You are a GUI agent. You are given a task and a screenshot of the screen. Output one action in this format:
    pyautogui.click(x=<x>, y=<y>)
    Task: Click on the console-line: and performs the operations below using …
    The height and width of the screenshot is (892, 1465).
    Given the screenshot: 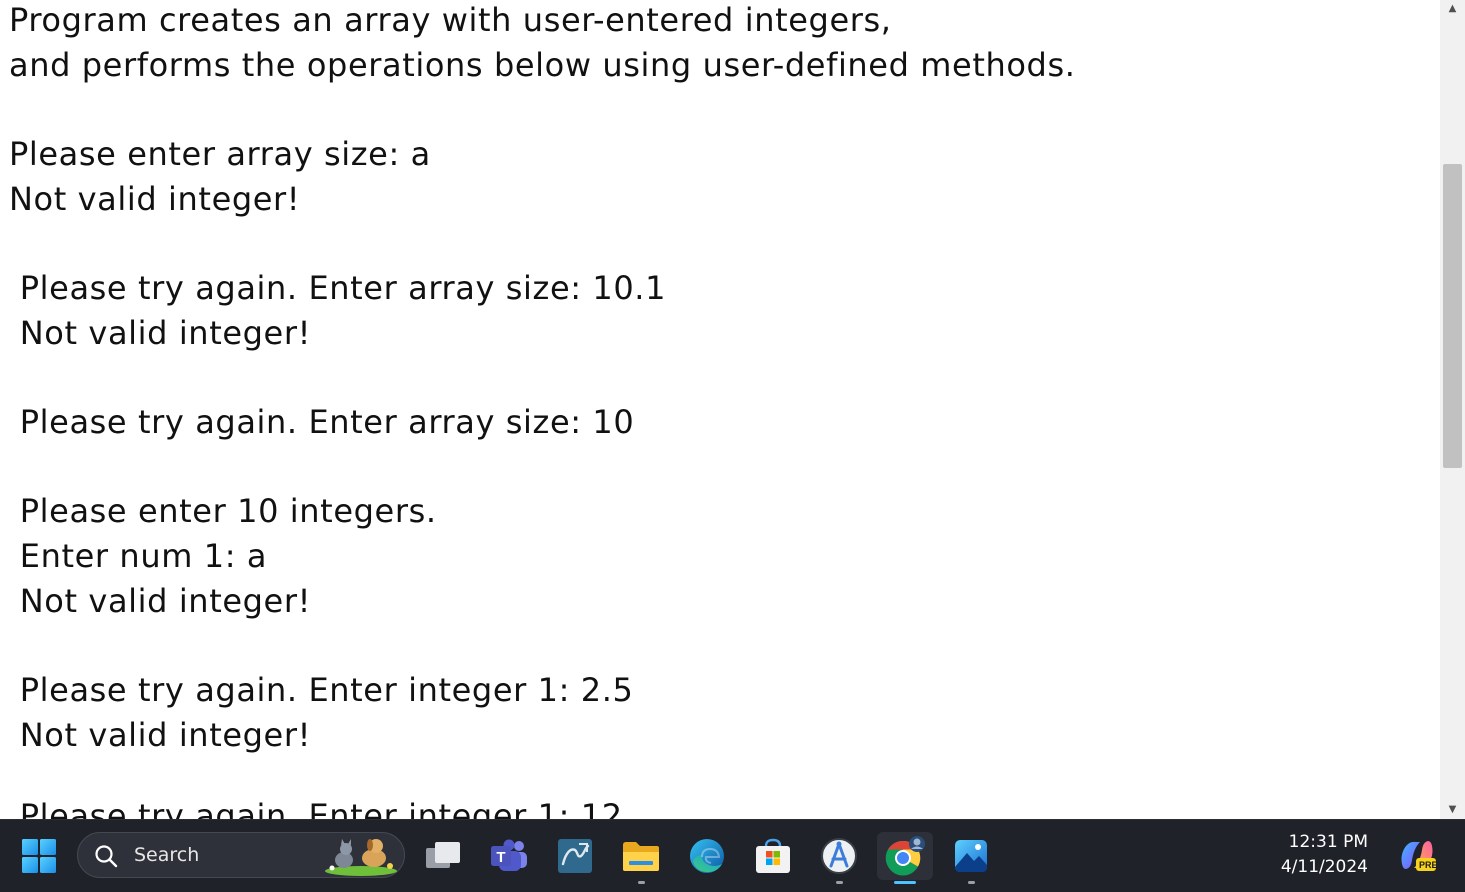 What is the action you would take?
    pyautogui.click(x=542, y=65)
    